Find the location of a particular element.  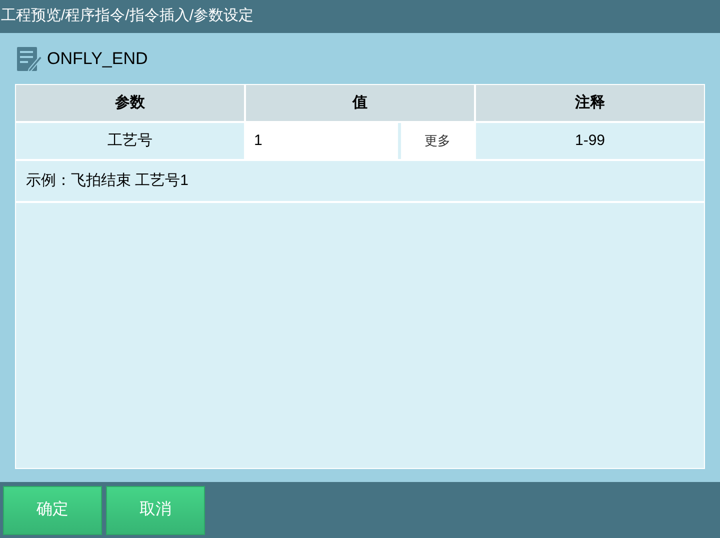

breadcrumb: 工程预览/程序指令/指令插入/参数设定 is located at coordinates (127, 16).